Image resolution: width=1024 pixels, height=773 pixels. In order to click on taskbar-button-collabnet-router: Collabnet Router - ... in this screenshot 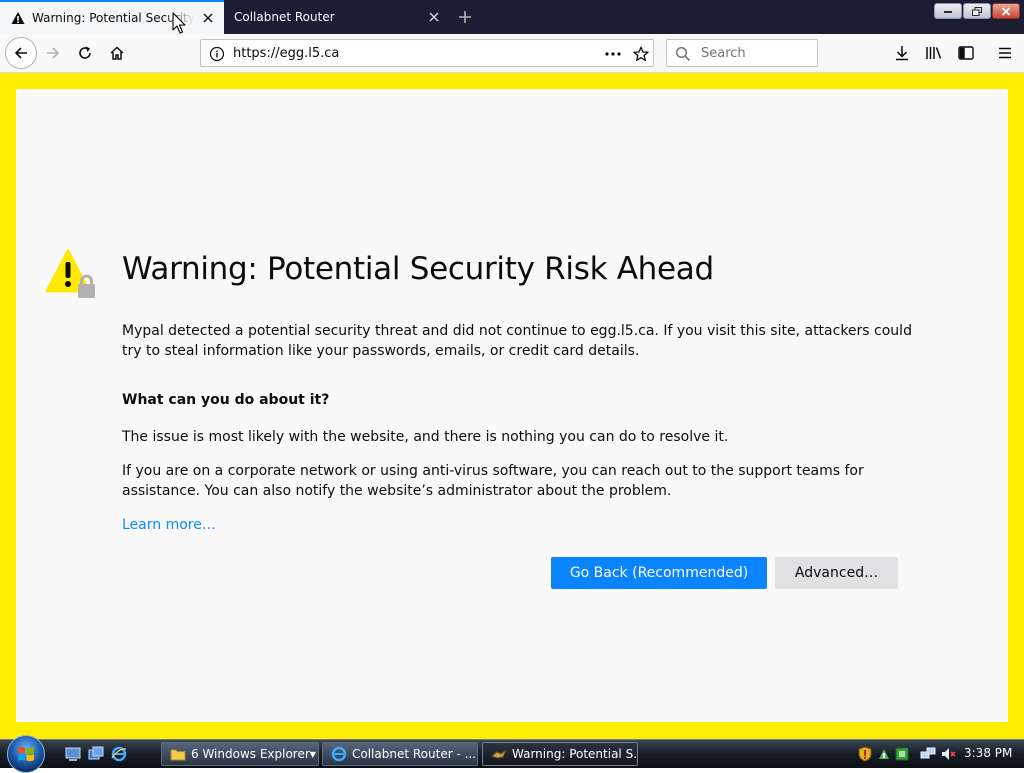, I will do `click(400, 754)`.